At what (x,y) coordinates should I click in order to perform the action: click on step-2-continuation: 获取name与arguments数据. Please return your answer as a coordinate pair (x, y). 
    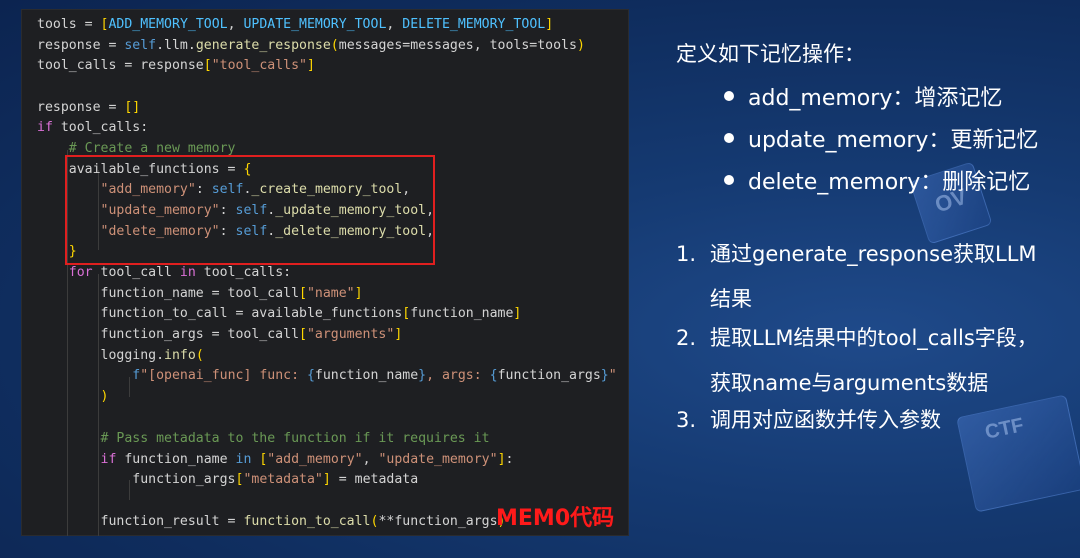
    Looking at the image, I should click on (849, 383).